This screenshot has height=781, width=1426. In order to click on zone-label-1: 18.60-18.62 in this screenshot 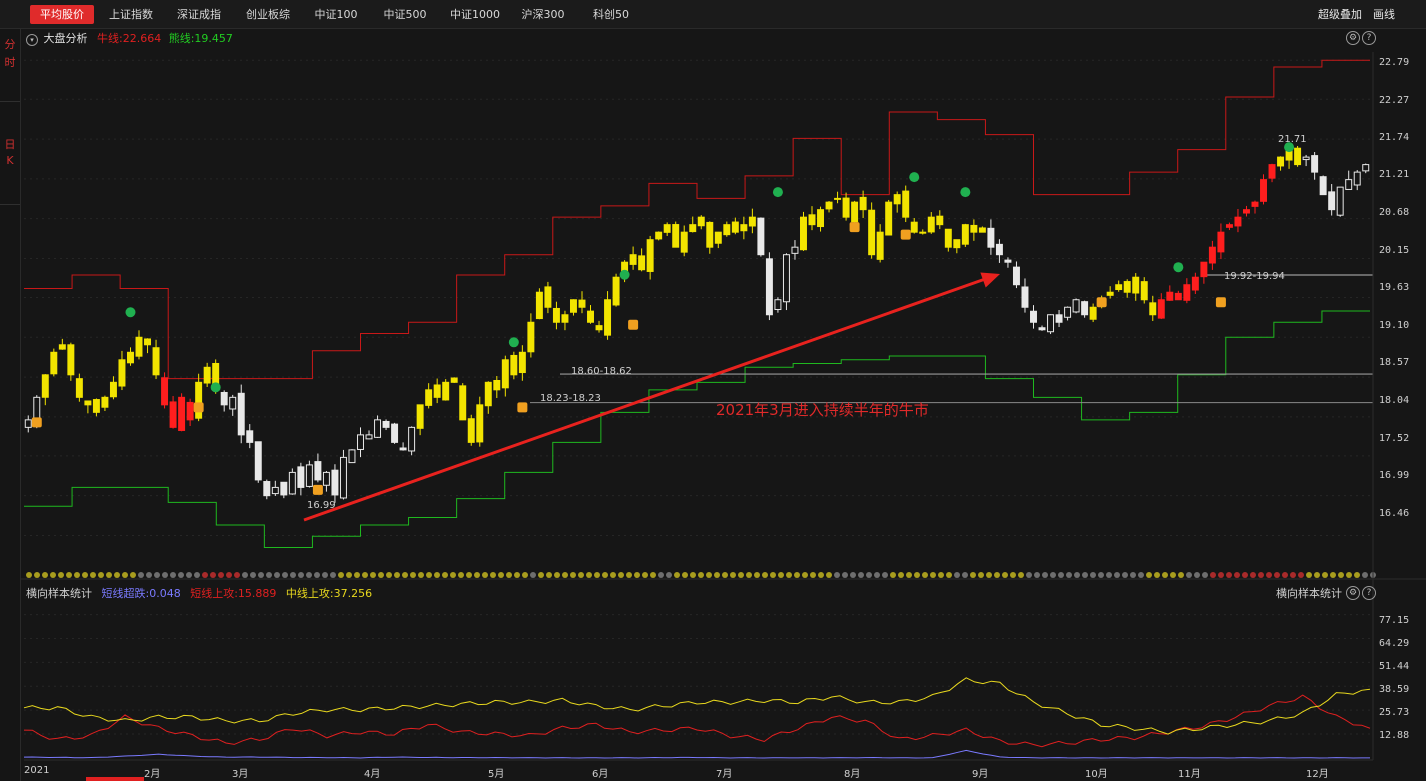, I will do `click(601, 371)`.